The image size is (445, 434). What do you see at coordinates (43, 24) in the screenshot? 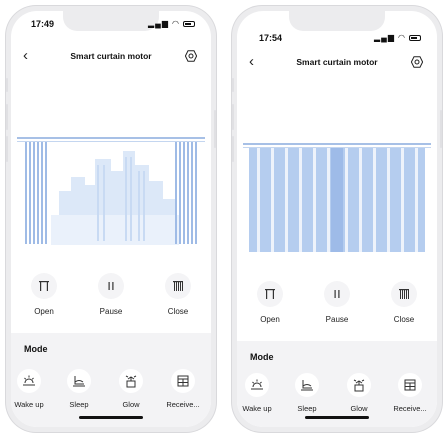
I see `status-time: 17:49` at bounding box center [43, 24].